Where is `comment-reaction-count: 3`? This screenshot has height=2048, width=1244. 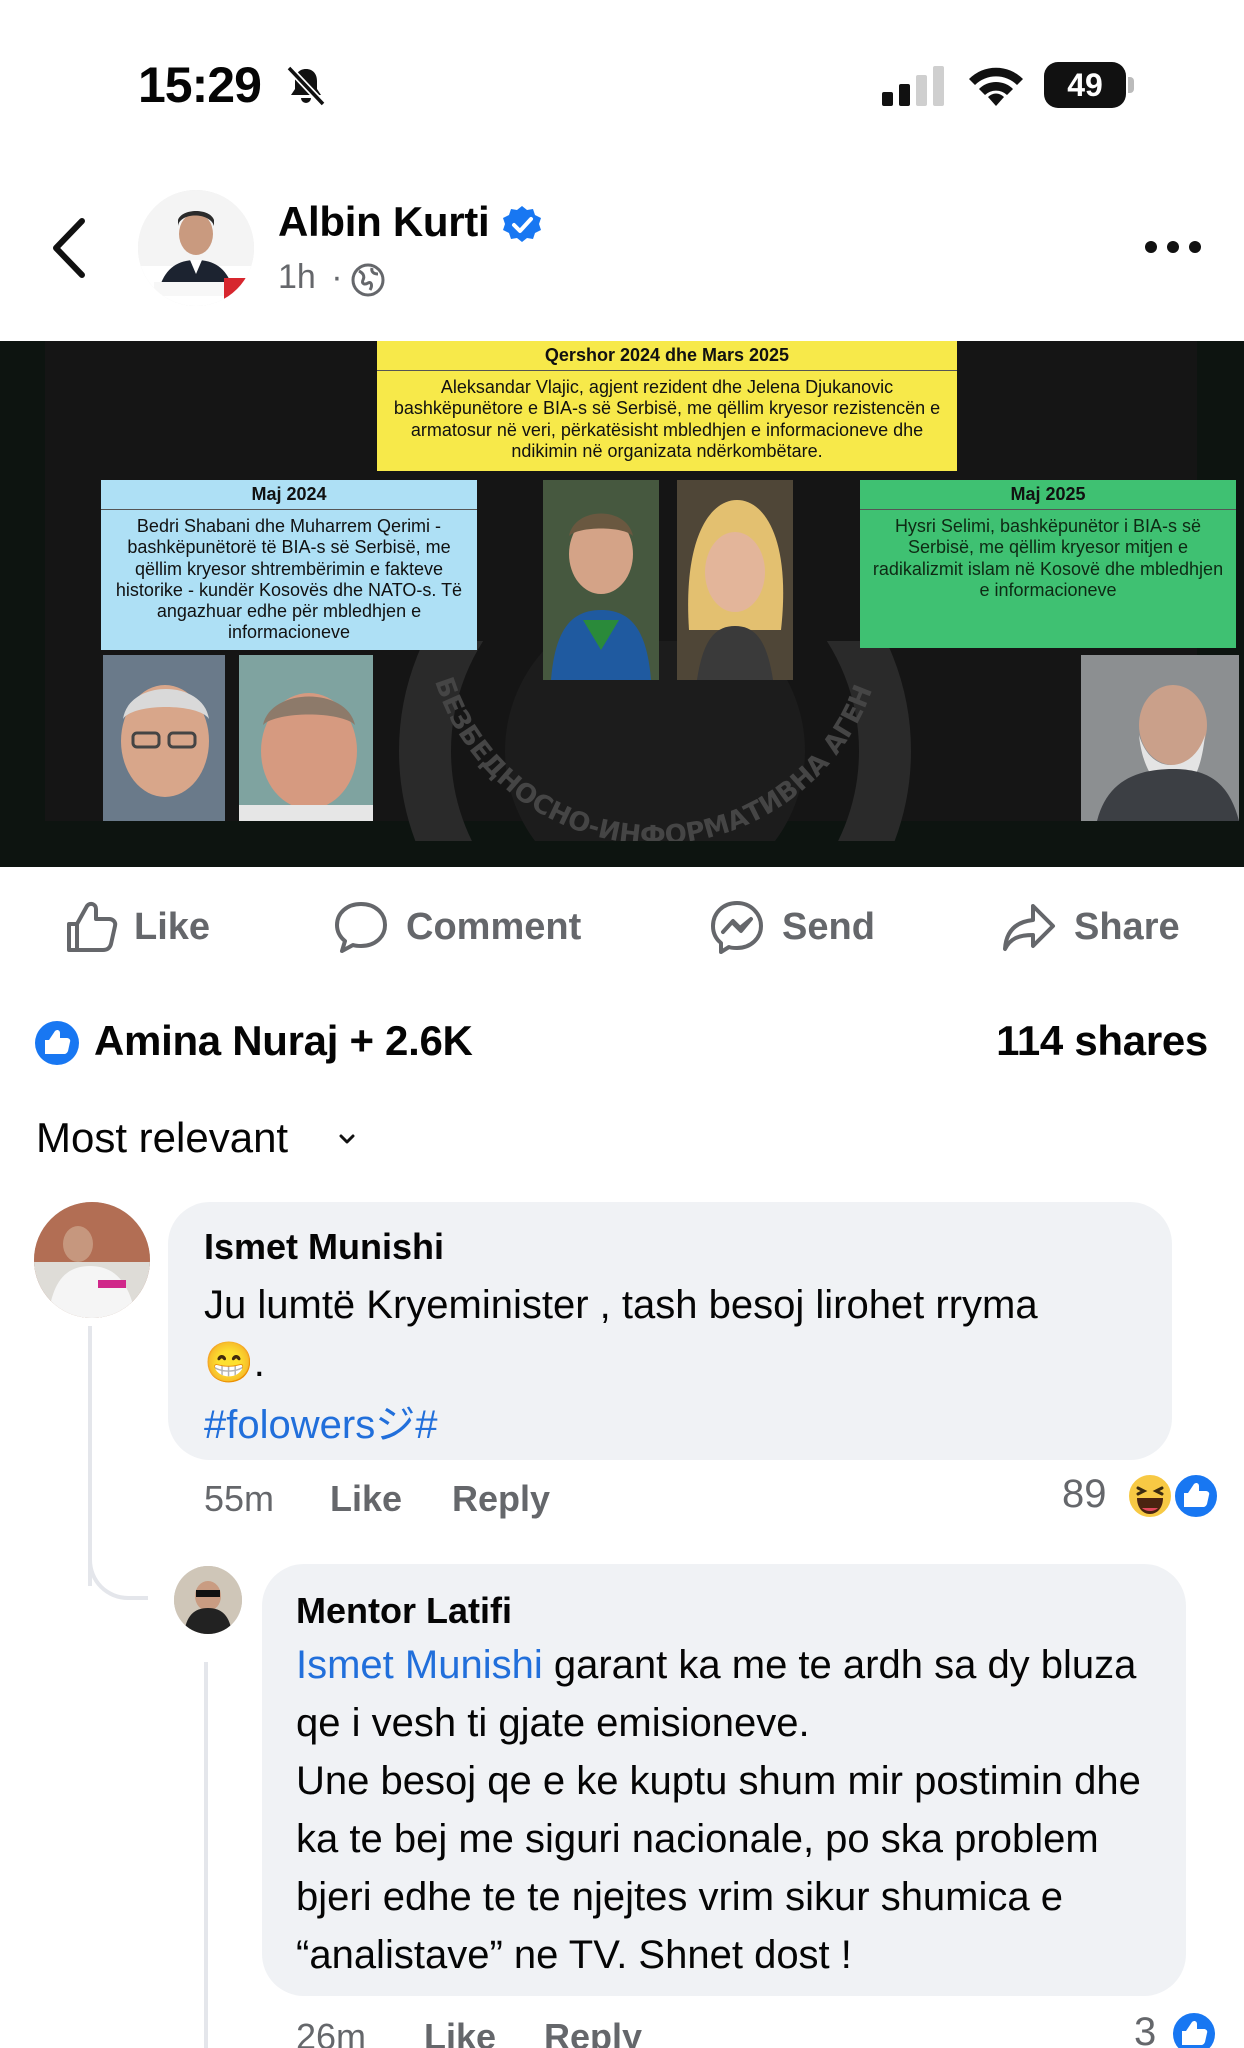 comment-reaction-count: 3 is located at coordinates (1145, 2029).